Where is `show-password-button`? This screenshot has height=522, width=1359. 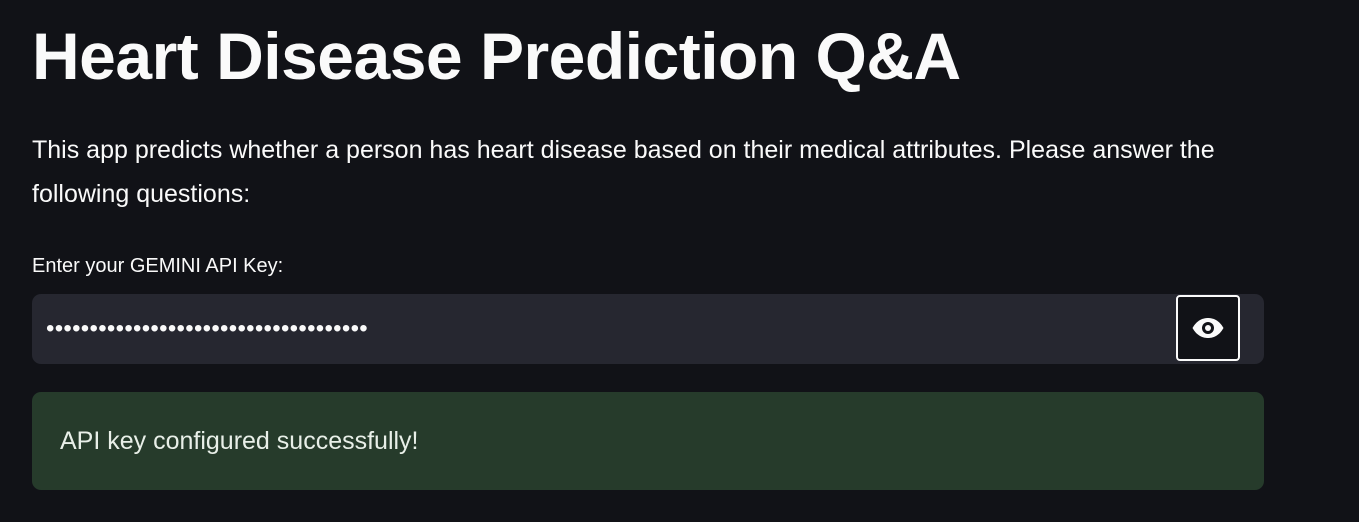
show-password-button is located at coordinates (1208, 328).